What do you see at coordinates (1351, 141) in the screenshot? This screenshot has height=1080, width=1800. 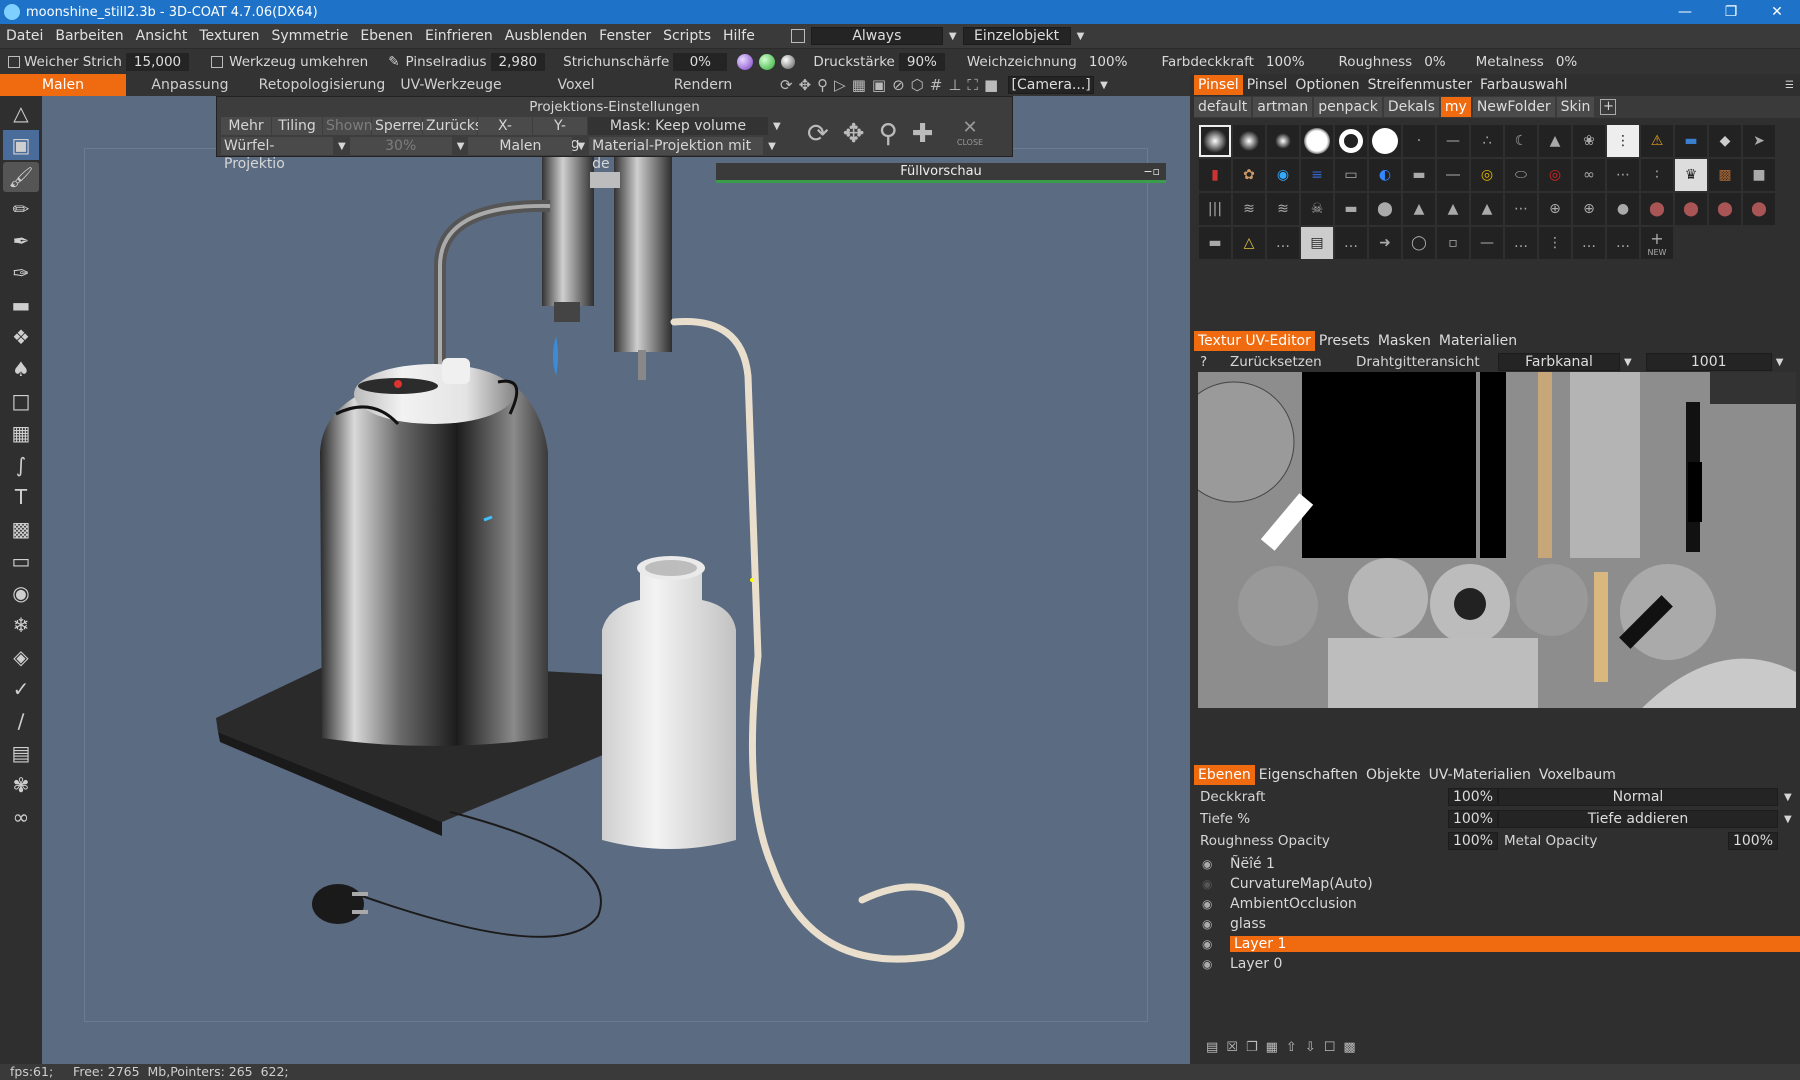 I see `brush-ring` at bounding box center [1351, 141].